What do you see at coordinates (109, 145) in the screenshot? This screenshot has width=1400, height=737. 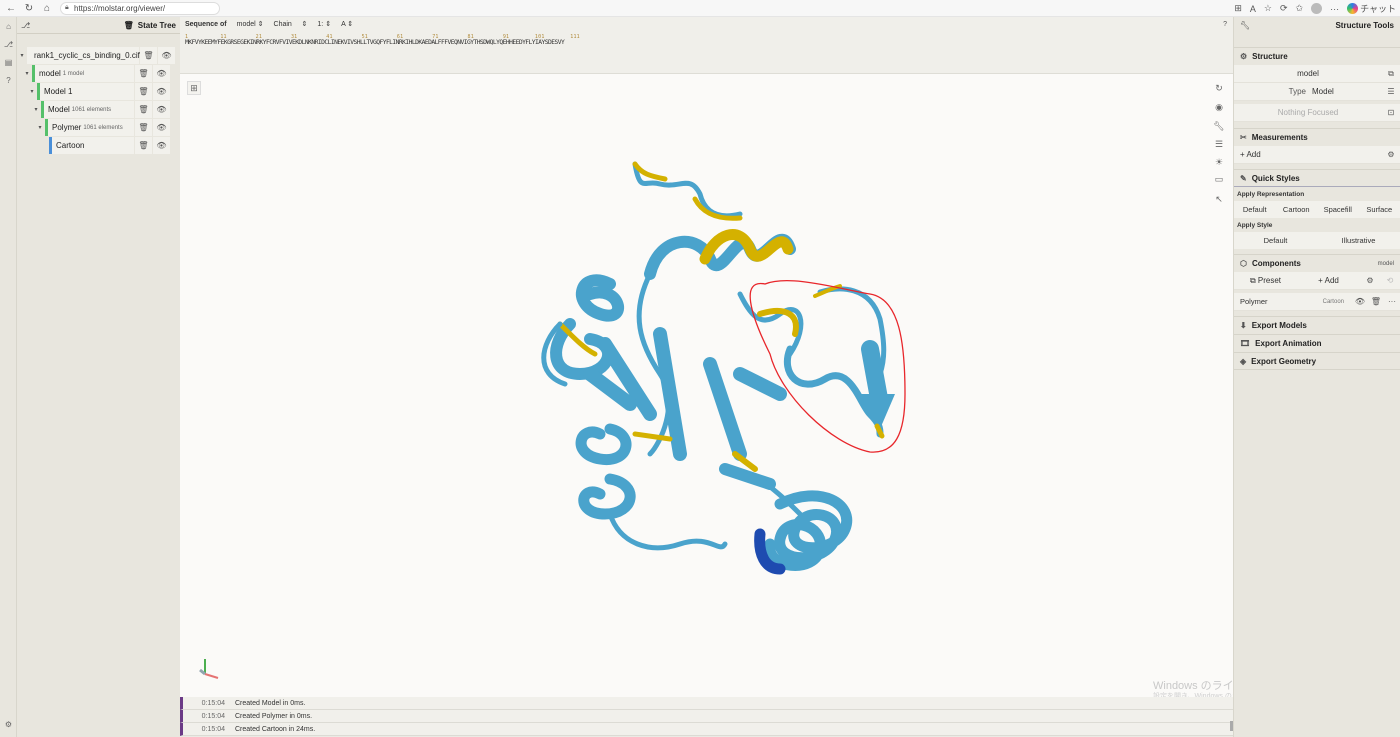 I see `tree-node-cartoon: Cartoon 🗑︎ 👁︎` at bounding box center [109, 145].